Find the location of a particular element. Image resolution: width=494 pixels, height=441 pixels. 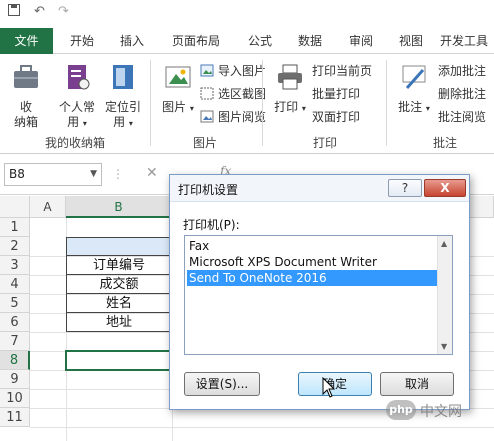

row-header-4: 4 is located at coordinates (15, 284).